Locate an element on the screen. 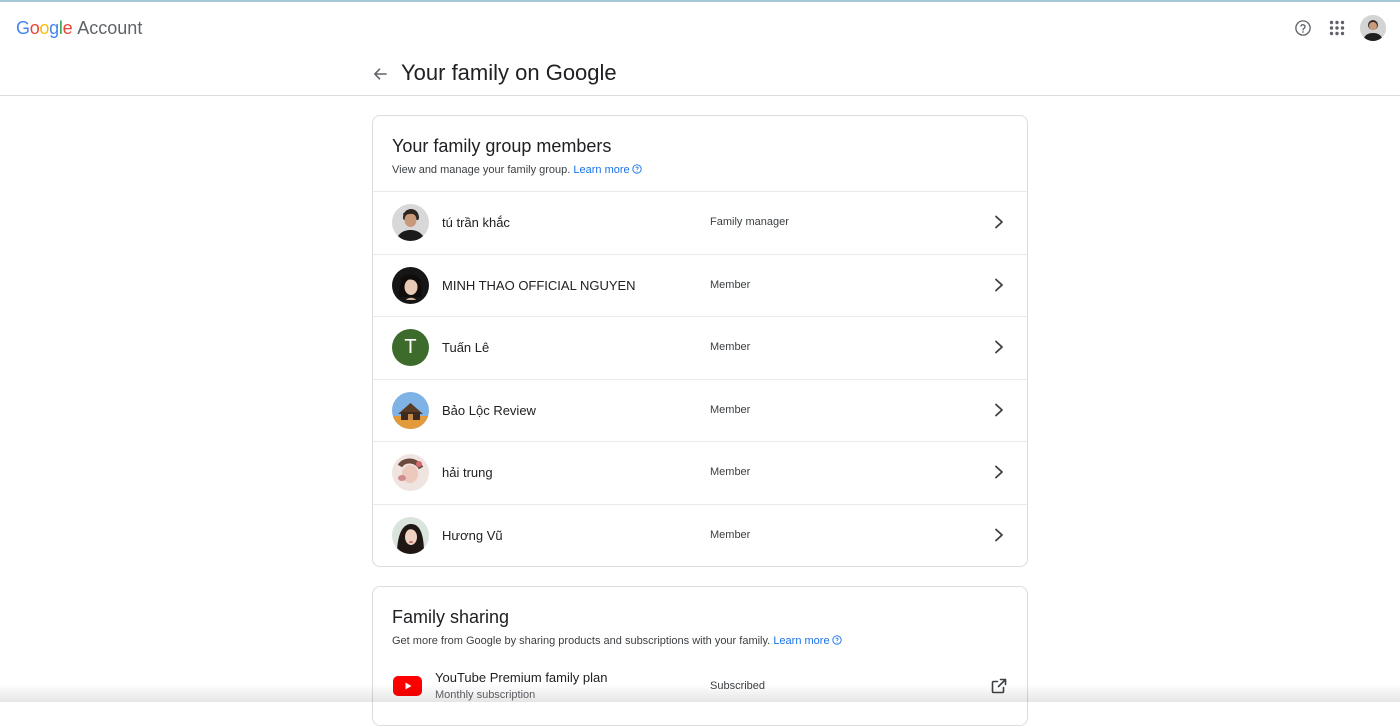 The height and width of the screenshot is (726, 1400). member-name: Hương Vũ is located at coordinates (472, 535).